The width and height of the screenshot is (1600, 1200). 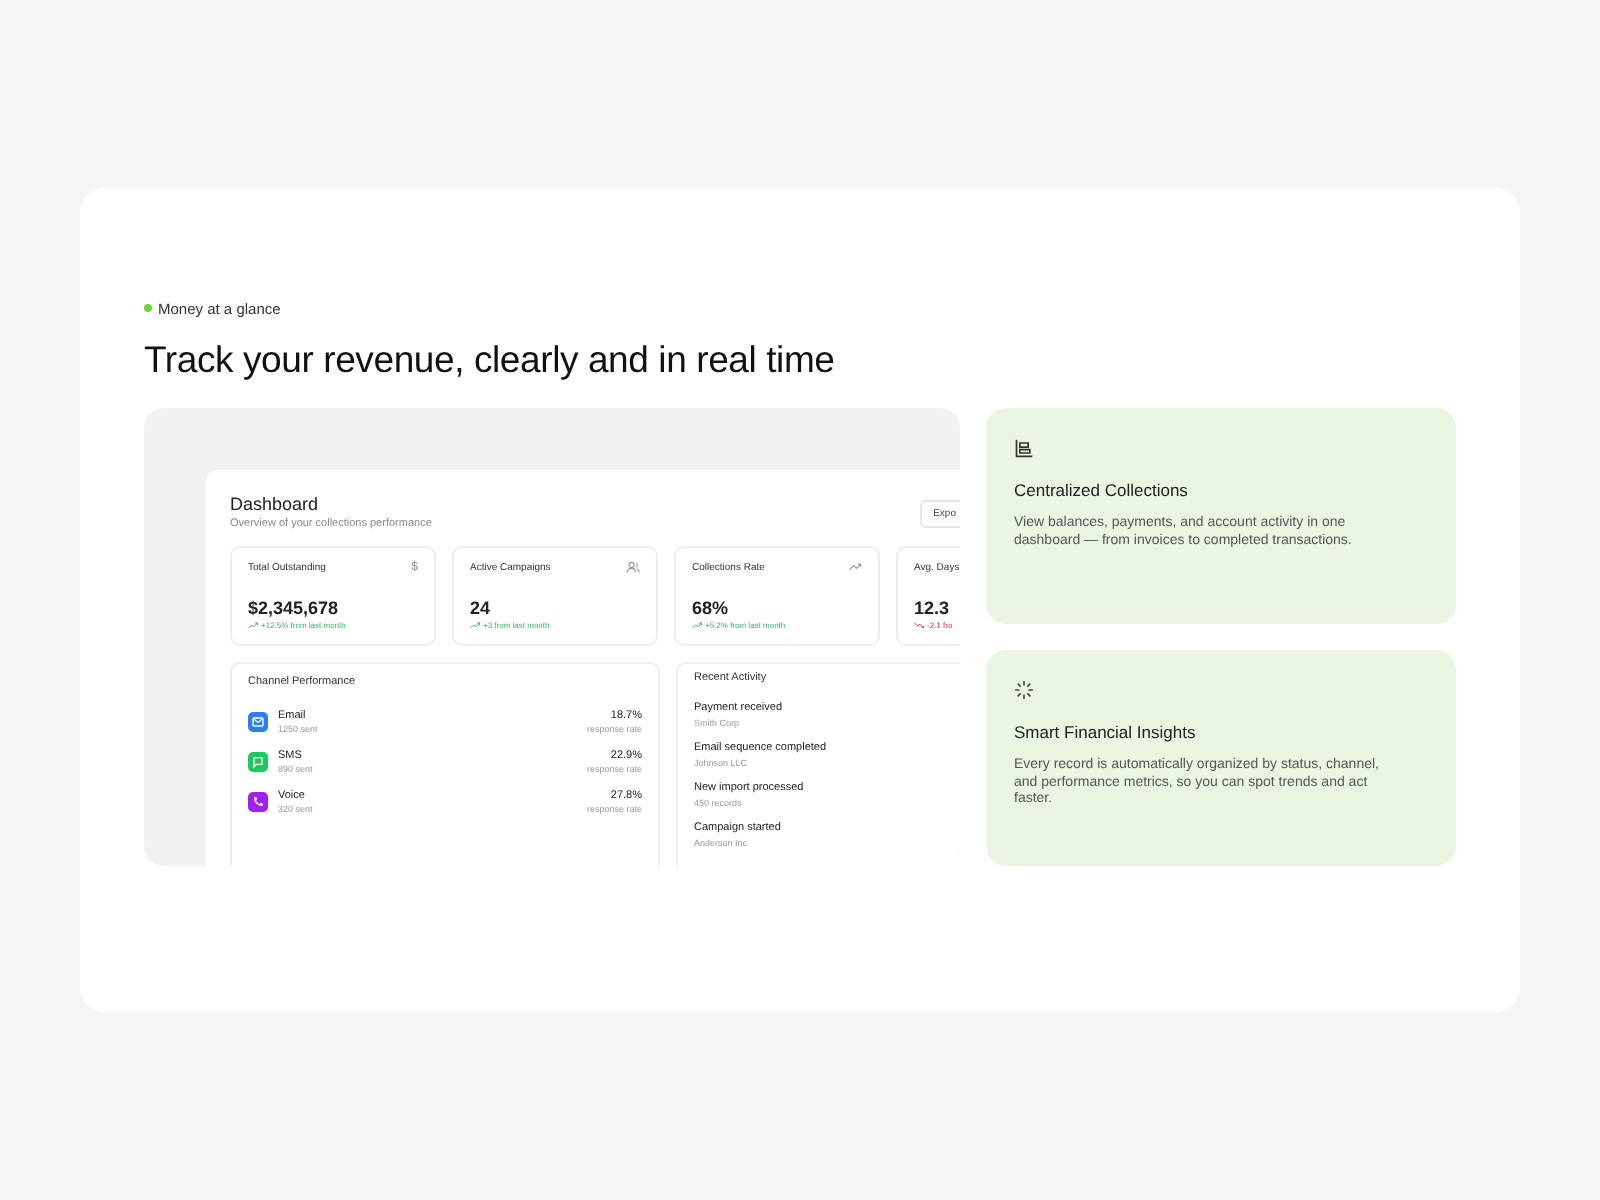 What do you see at coordinates (933, 608) in the screenshot?
I see `stat-value: 12.3` at bounding box center [933, 608].